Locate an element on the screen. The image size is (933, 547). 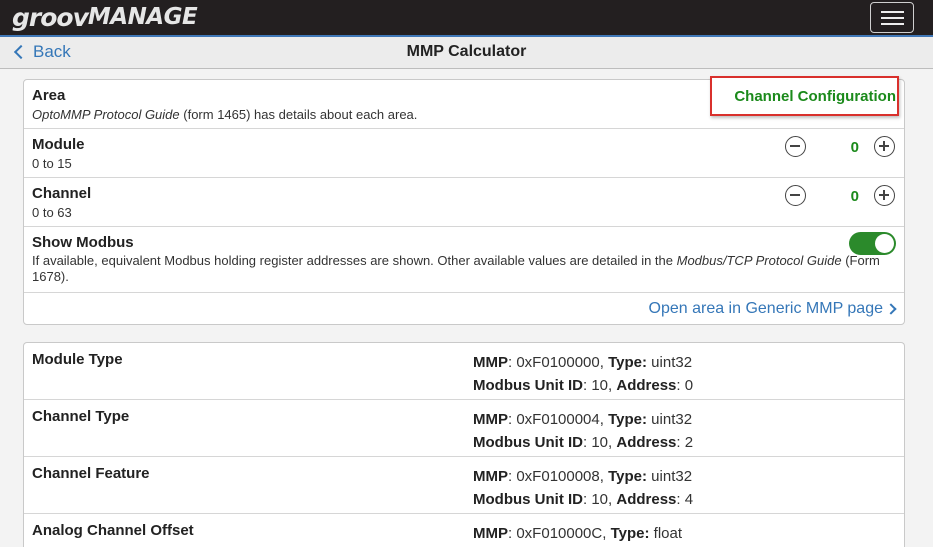
module-increment-icon is located at coordinates (884, 146).